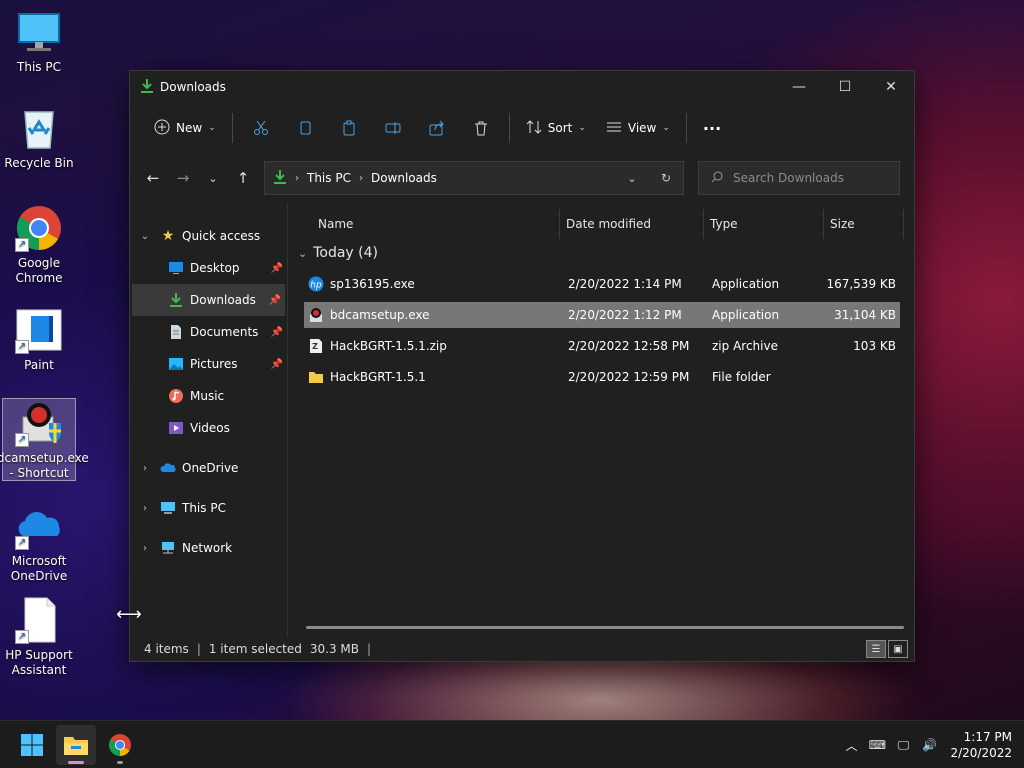 The height and width of the screenshot is (768, 1024). I want to click on desktop-icon-label: This PC, so click(39, 67).